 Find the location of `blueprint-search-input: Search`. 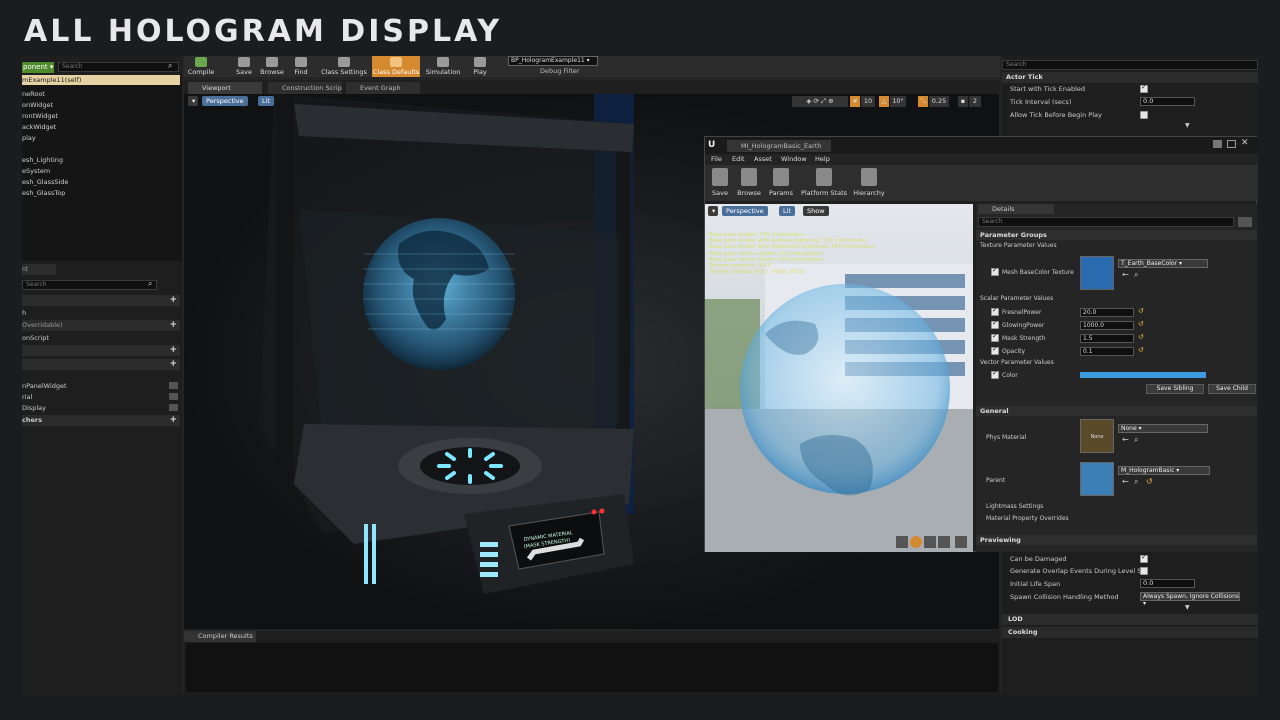

blueprint-search-input: Search is located at coordinates (89, 285).